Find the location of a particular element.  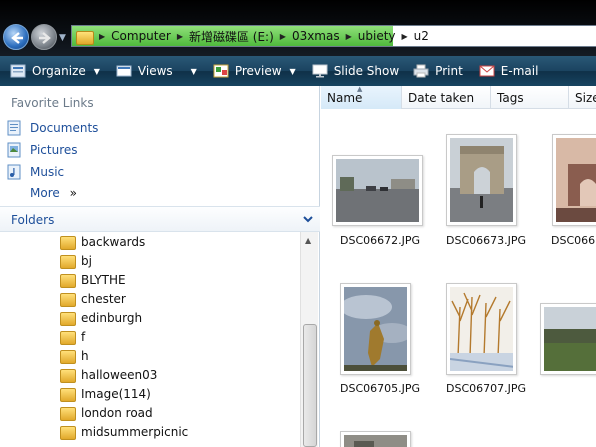

tree-item-label: midsummerpicnic is located at coordinates (135, 431).